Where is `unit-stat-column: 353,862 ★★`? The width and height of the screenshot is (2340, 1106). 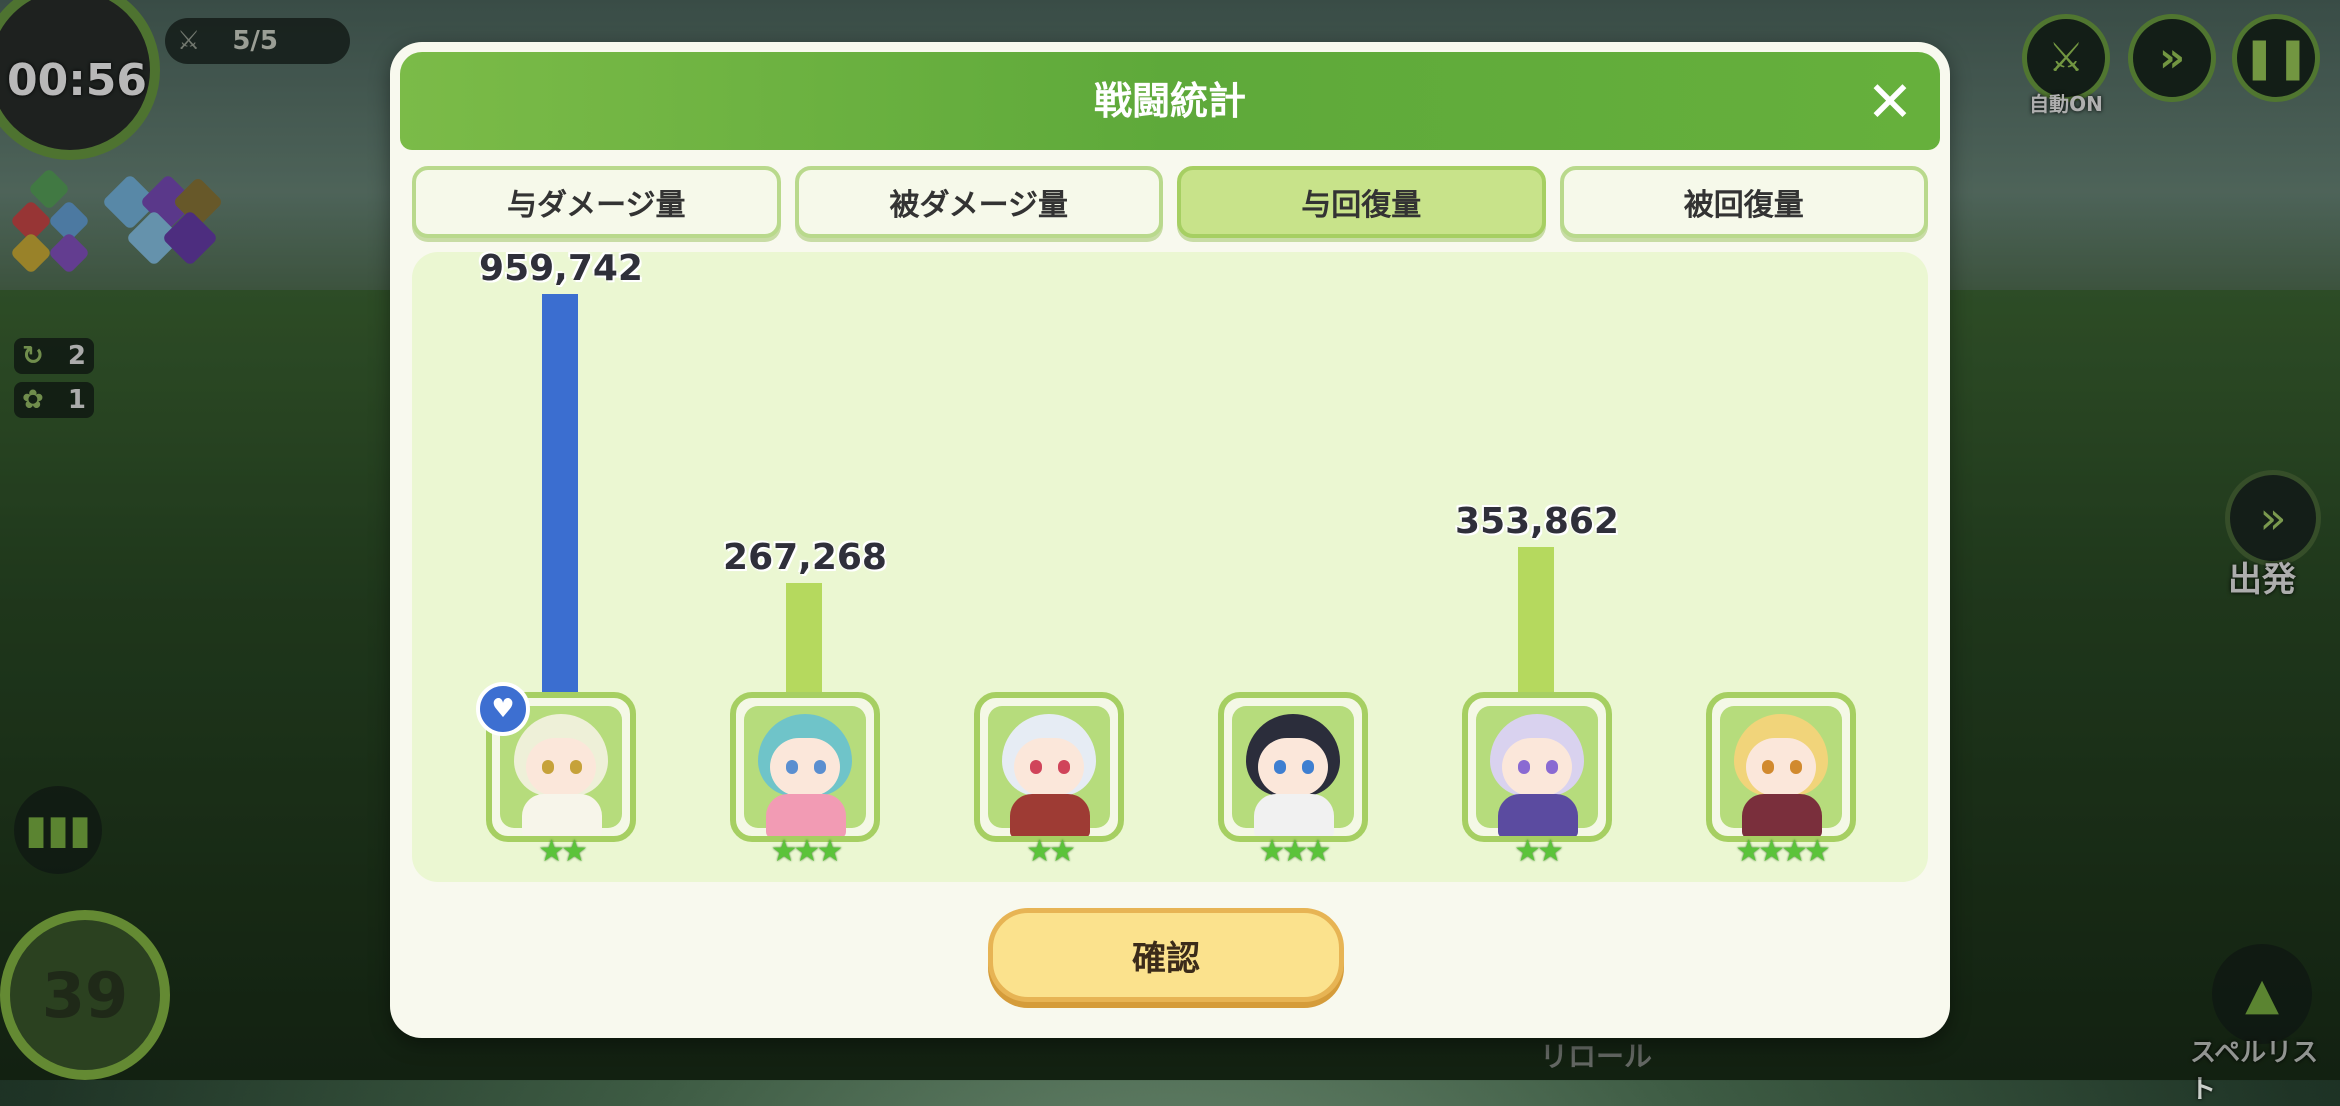
unit-stat-column: 353,862 ★★ is located at coordinates (1537, 567).